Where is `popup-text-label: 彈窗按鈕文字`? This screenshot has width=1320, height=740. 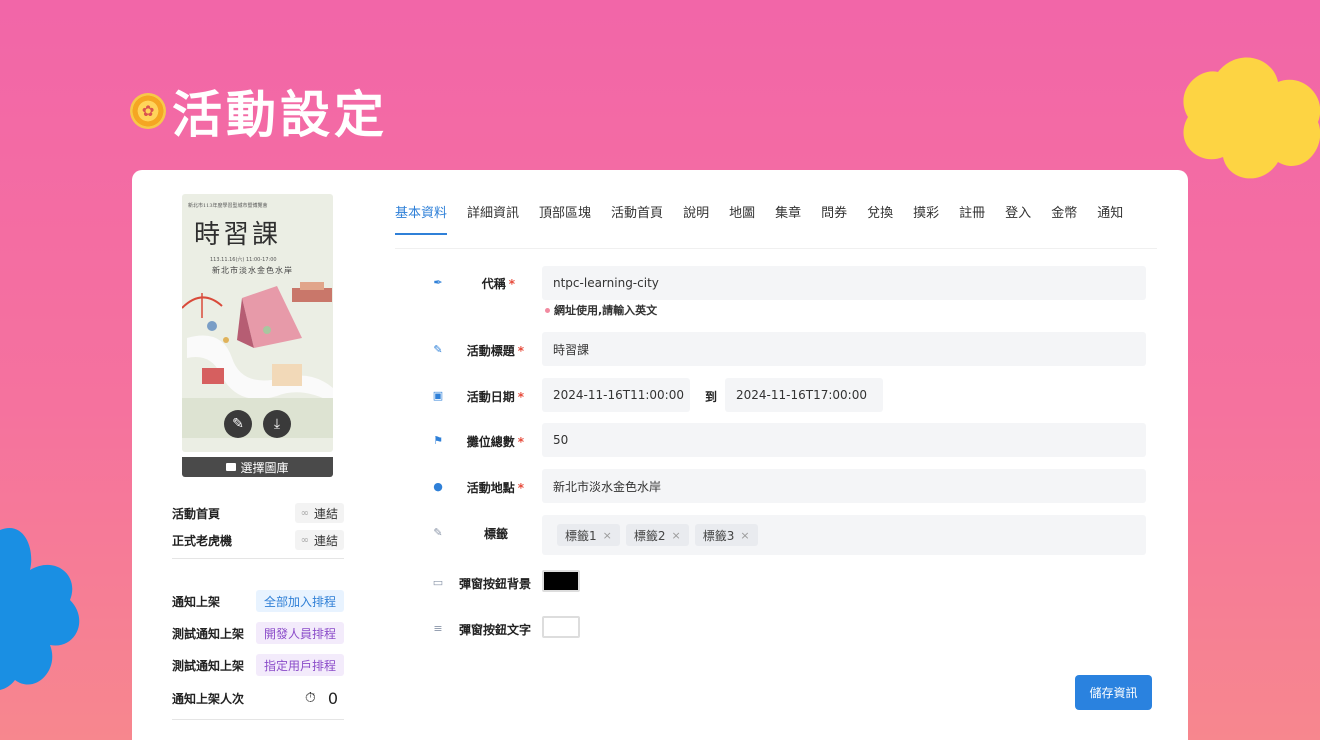
popup-text-label: 彈窗按鈕文字 is located at coordinates (494, 630).